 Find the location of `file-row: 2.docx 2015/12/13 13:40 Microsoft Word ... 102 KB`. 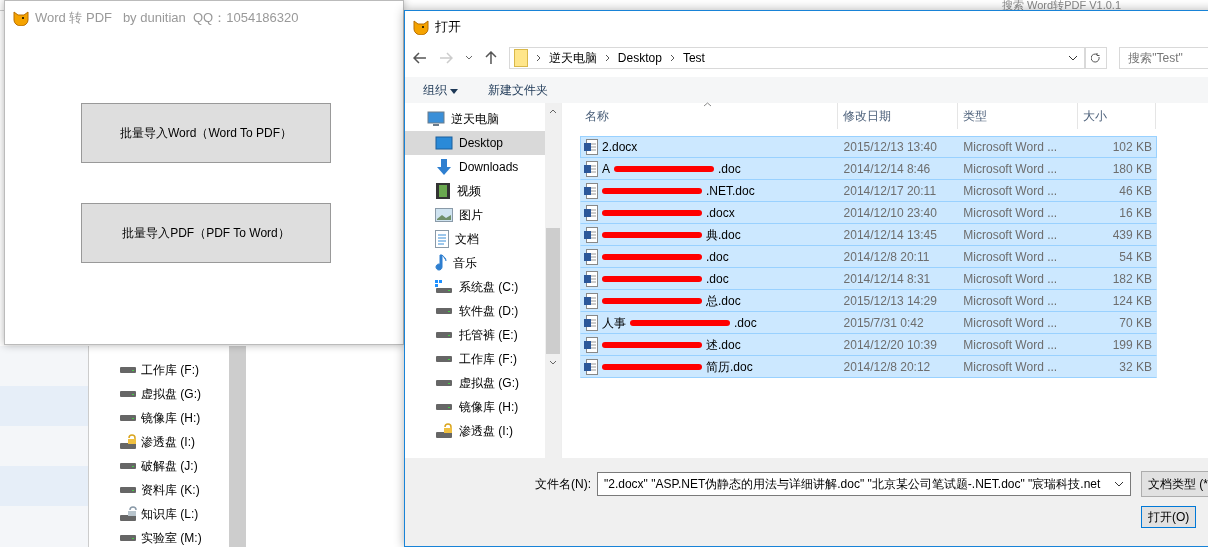

file-row: 2.docx 2015/12/13 13:40 Microsoft Word ... 102 KB is located at coordinates (868, 147).